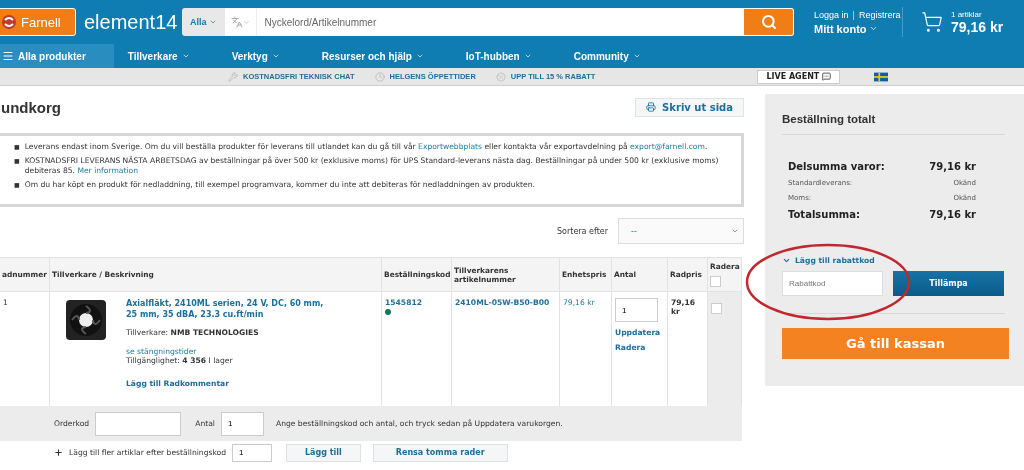 This screenshot has width=1024, height=470. What do you see at coordinates (158, 56) in the screenshot?
I see `nav-tab: Tillverkare` at bounding box center [158, 56].